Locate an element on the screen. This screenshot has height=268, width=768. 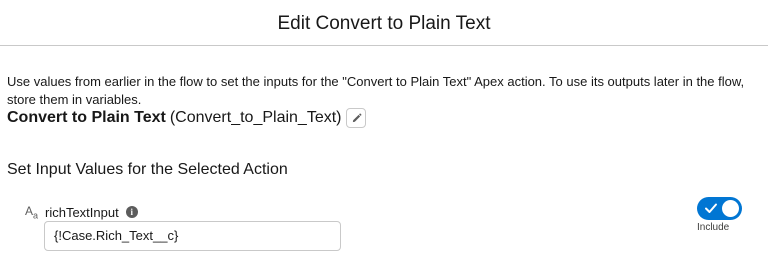
include-toggle is located at coordinates (719, 208).